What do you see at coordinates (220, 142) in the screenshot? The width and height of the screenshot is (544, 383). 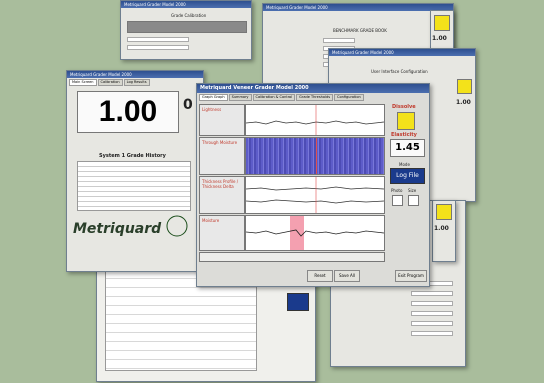 I see `plot-label: Through Moisture` at bounding box center [220, 142].